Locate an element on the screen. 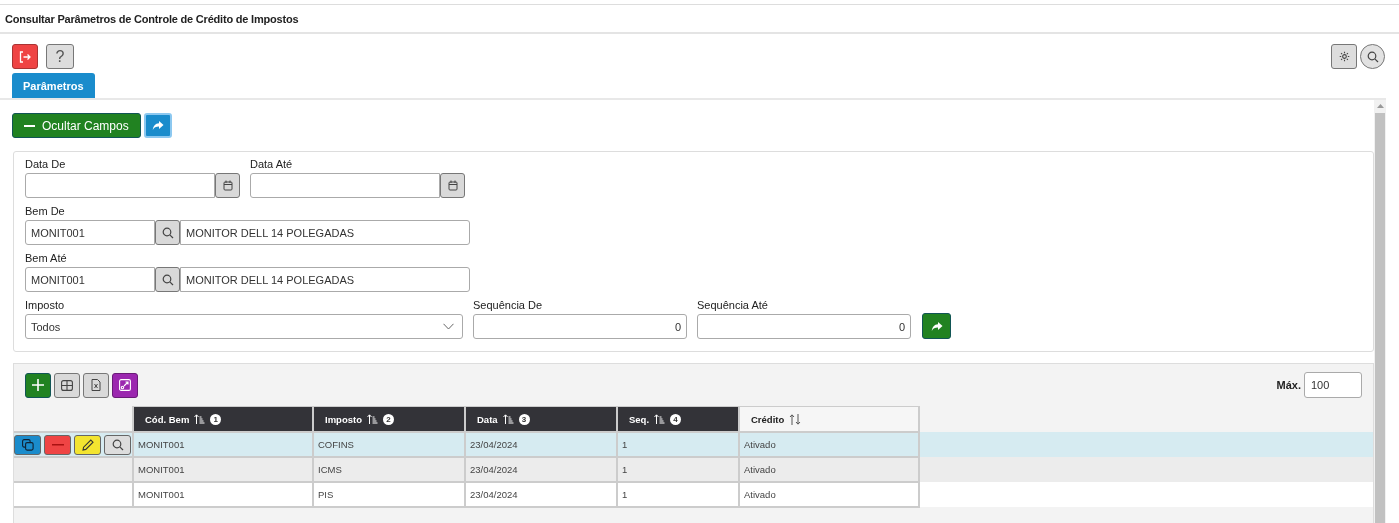  field-label: Data De is located at coordinates (46, 165).